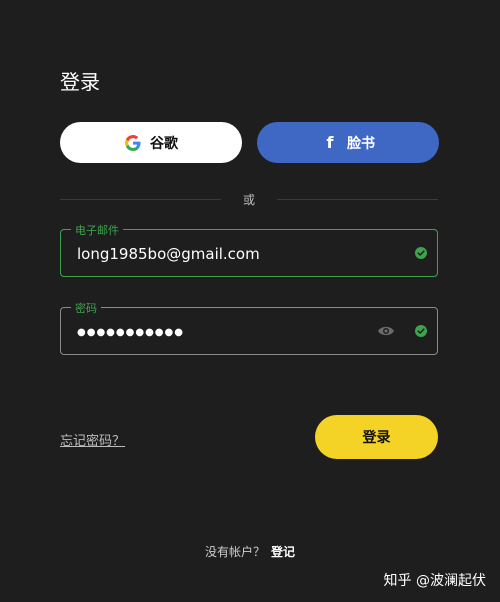  I want to click on signup-row: 没有帐户？ 登记, so click(250, 551).